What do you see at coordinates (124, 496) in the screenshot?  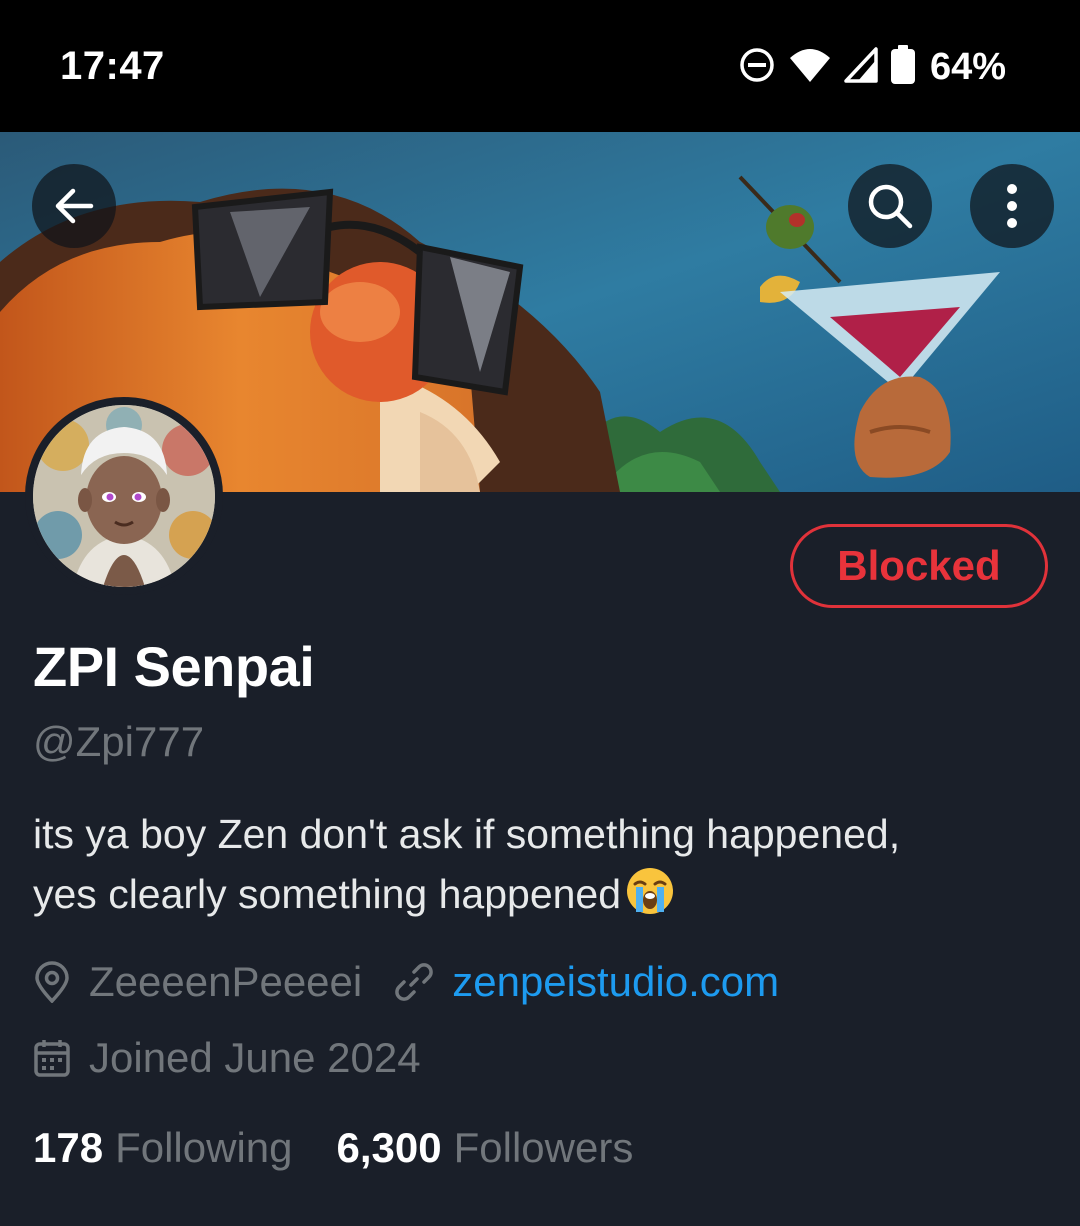 I see `avatar` at bounding box center [124, 496].